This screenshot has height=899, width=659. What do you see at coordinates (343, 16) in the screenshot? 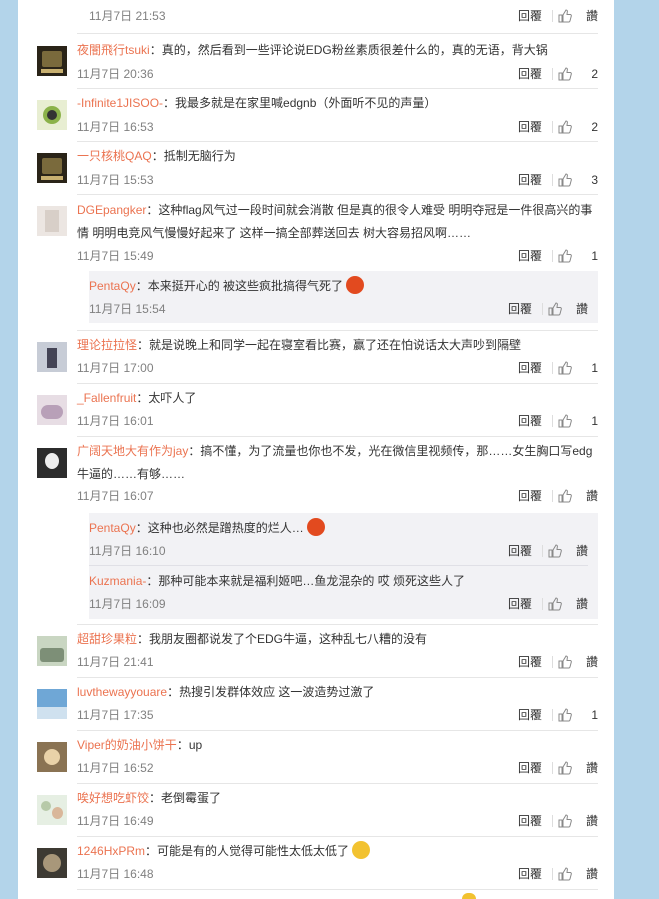
I see `comment-meta: 11月7日 21:53 回覆 讚` at bounding box center [343, 16].